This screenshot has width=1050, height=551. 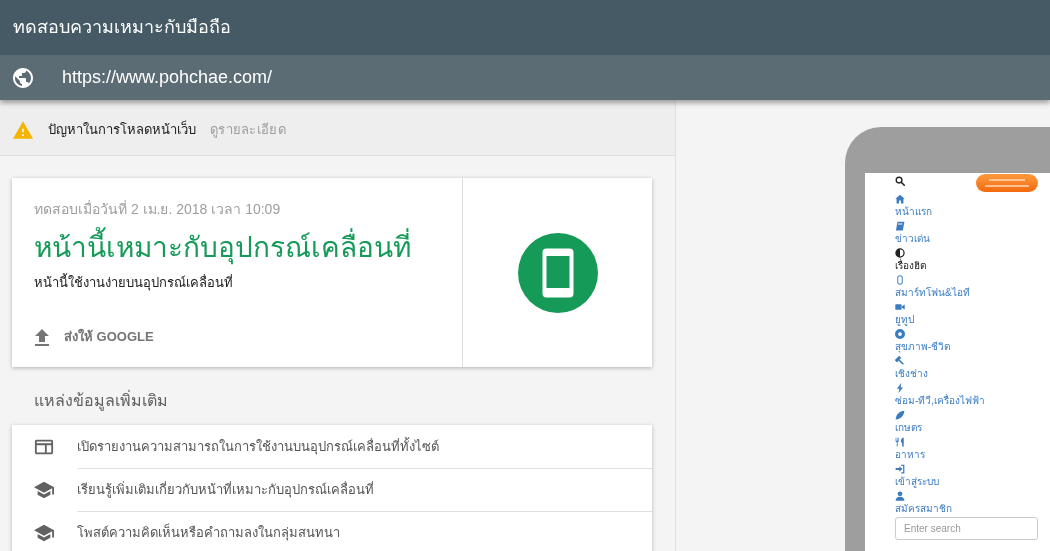 What do you see at coordinates (940, 395) in the screenshot?
I see `menu-link: ซ่อม-ทีวี,เครื่องไฟฟ้า` at bounding box center [940, 395].